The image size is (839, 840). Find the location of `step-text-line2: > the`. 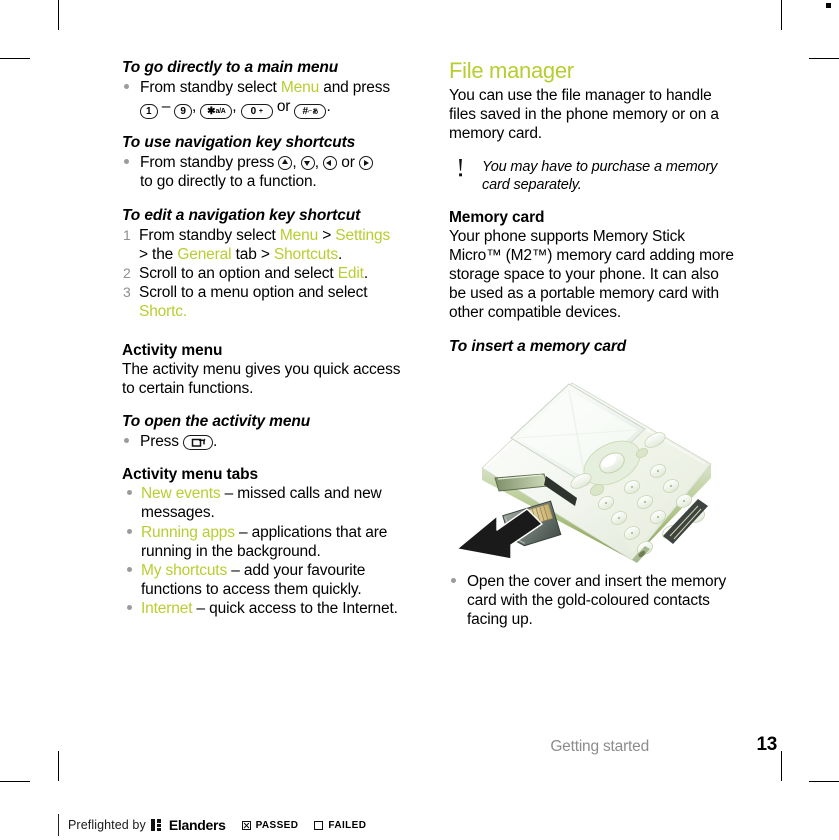

step-text-line2: > the is located at coordinates (158, 254).